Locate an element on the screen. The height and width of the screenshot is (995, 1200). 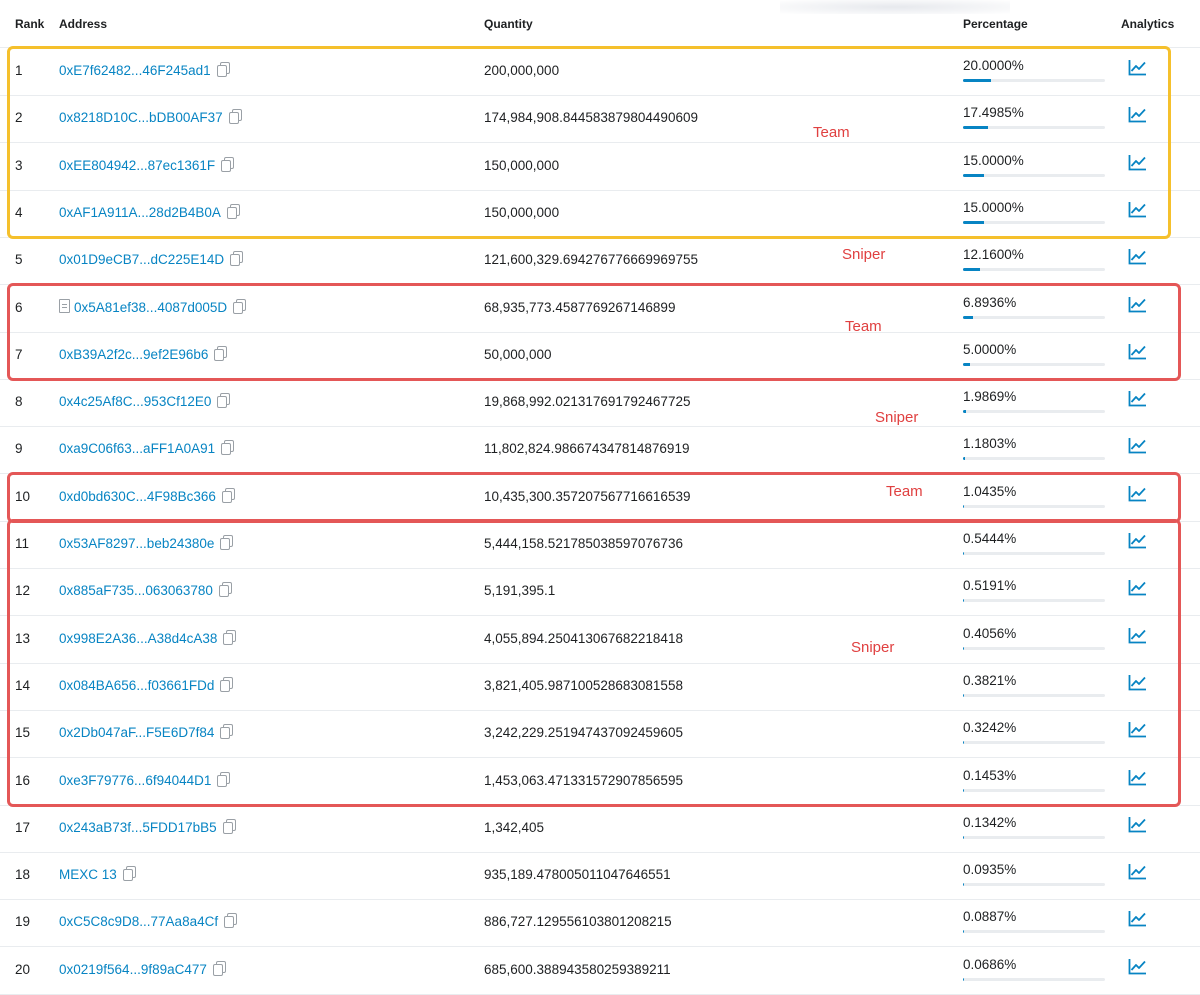
holder-quantity: 121,600,329.694276776669969755 is located at coordinates (591, 260).